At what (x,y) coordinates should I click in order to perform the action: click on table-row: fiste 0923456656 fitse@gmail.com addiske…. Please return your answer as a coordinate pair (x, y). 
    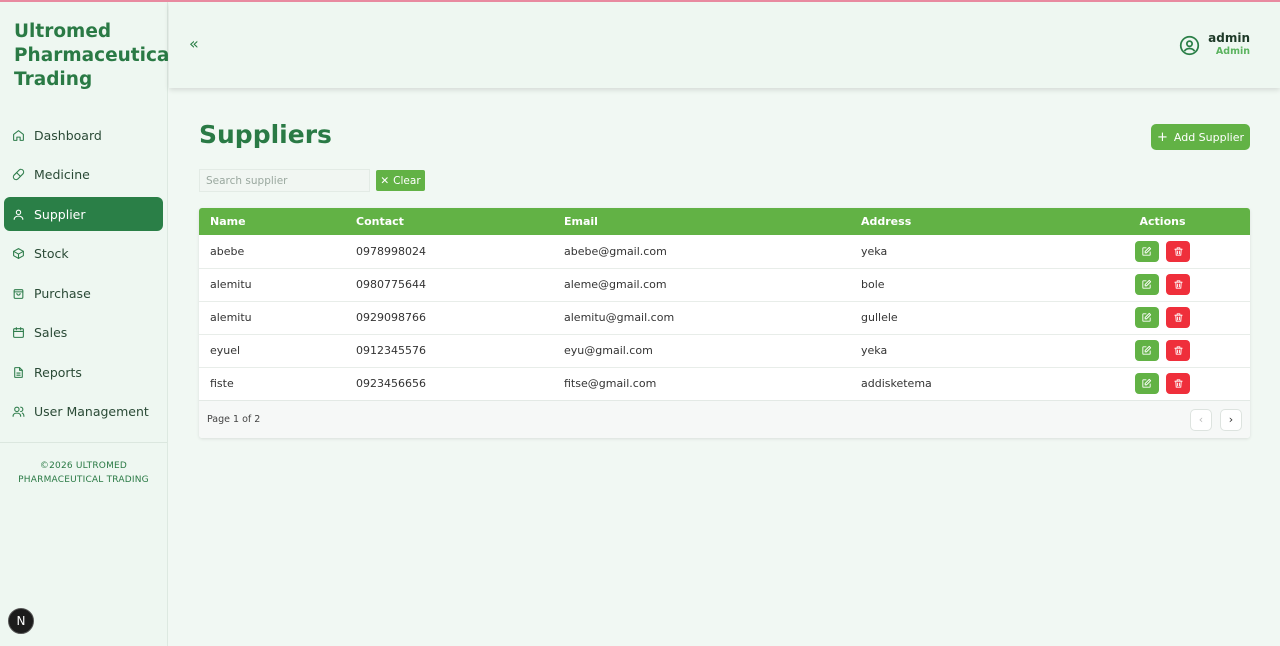
    Looking at the image, I should click on (724, 383).